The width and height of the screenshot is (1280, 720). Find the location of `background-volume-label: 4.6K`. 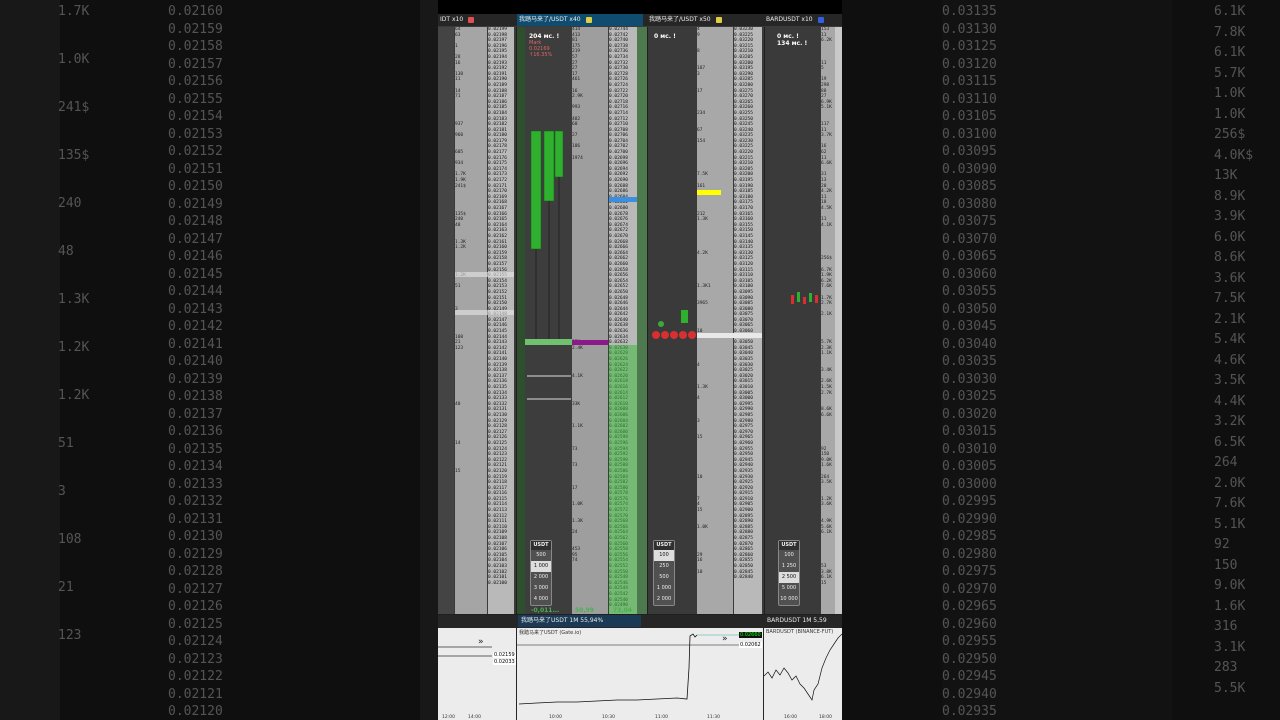

background-volume-label: 4.6K is located at coordinates (1230, 360).